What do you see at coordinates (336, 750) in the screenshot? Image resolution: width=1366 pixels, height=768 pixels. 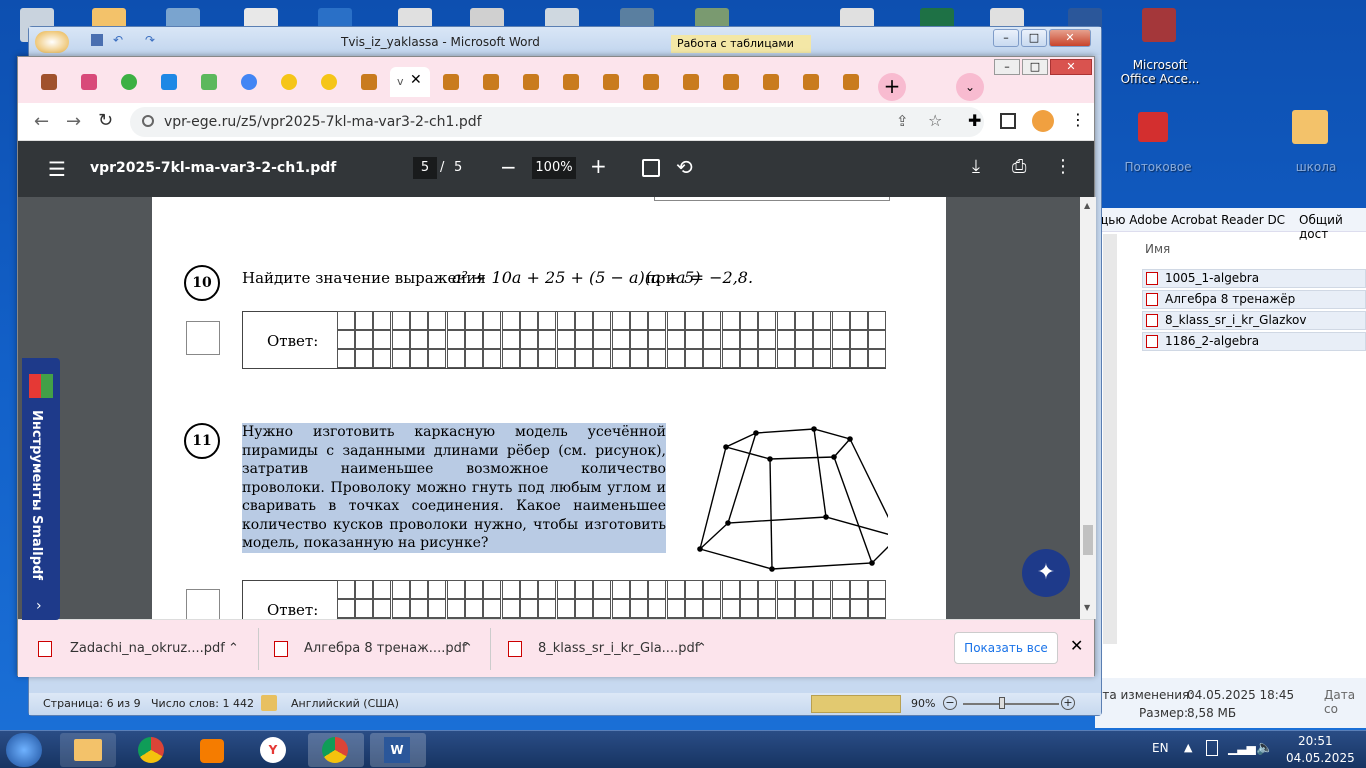 I see `chrome-taskbar-icon` at bounding box center [336, 750].